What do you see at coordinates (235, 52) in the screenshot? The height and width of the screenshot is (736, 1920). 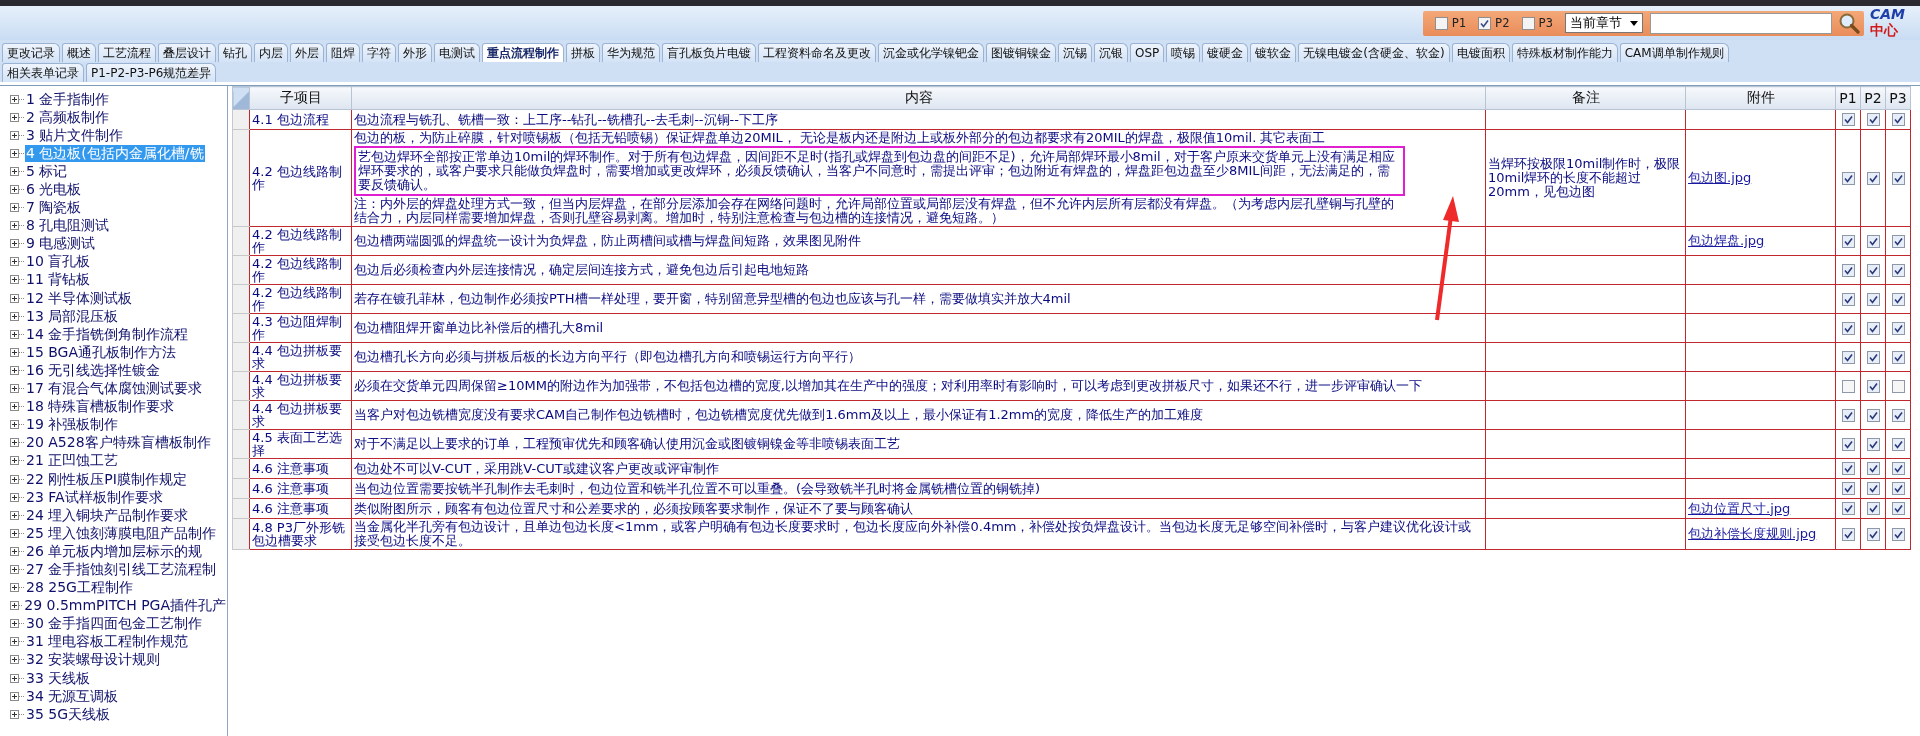 I see `tab: 钻孔` at bounding box center [235, 52].